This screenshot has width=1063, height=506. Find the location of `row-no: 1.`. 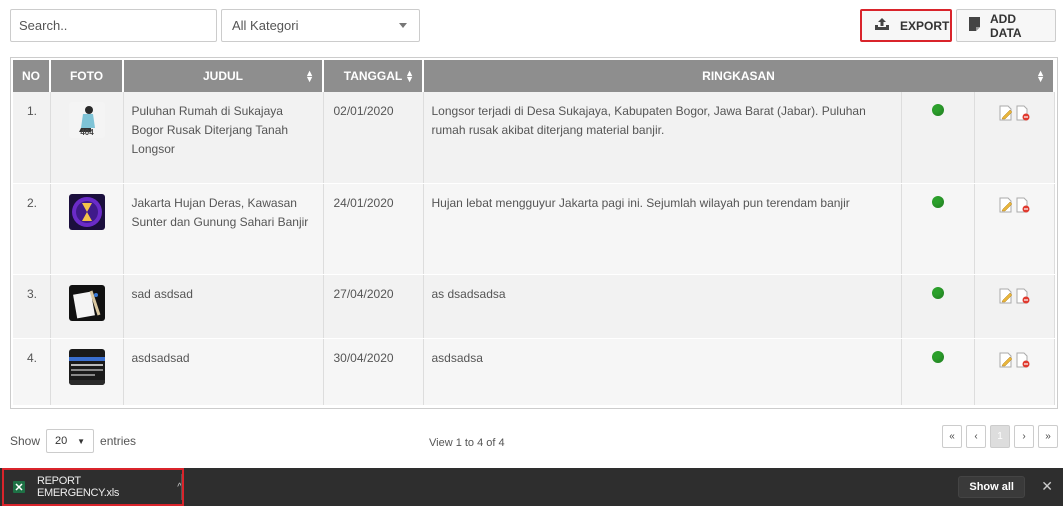

row-no: 1. is located at coordinates (32, 138).